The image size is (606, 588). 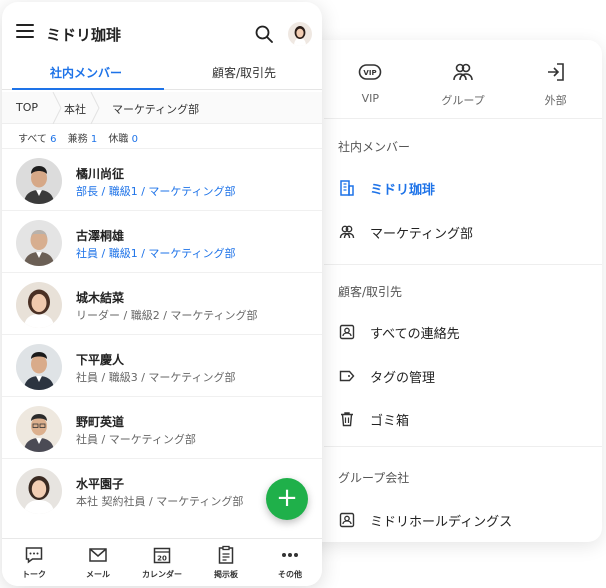 I want to click on mail-icon, so click(x=98, y=555).